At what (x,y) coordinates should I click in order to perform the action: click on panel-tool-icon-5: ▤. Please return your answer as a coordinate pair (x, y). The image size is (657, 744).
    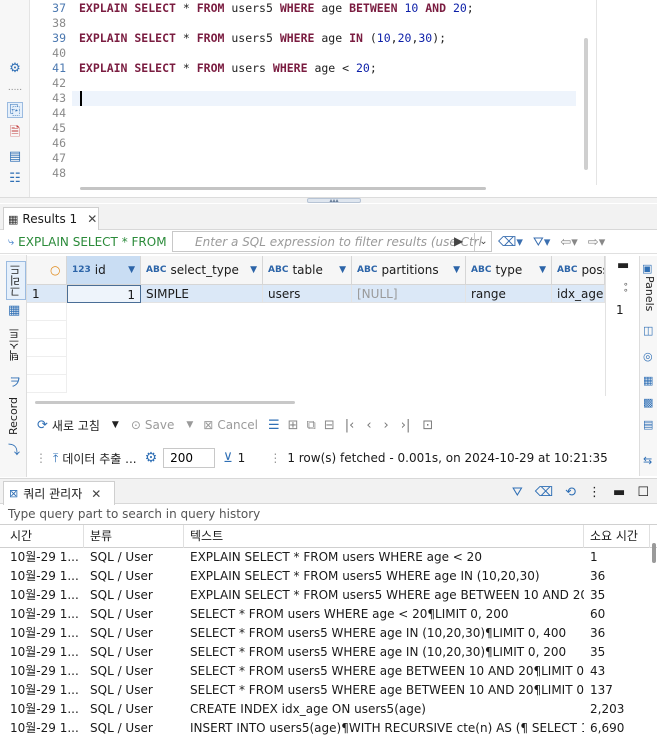
    Looking at the image, I should click on (648, 424).